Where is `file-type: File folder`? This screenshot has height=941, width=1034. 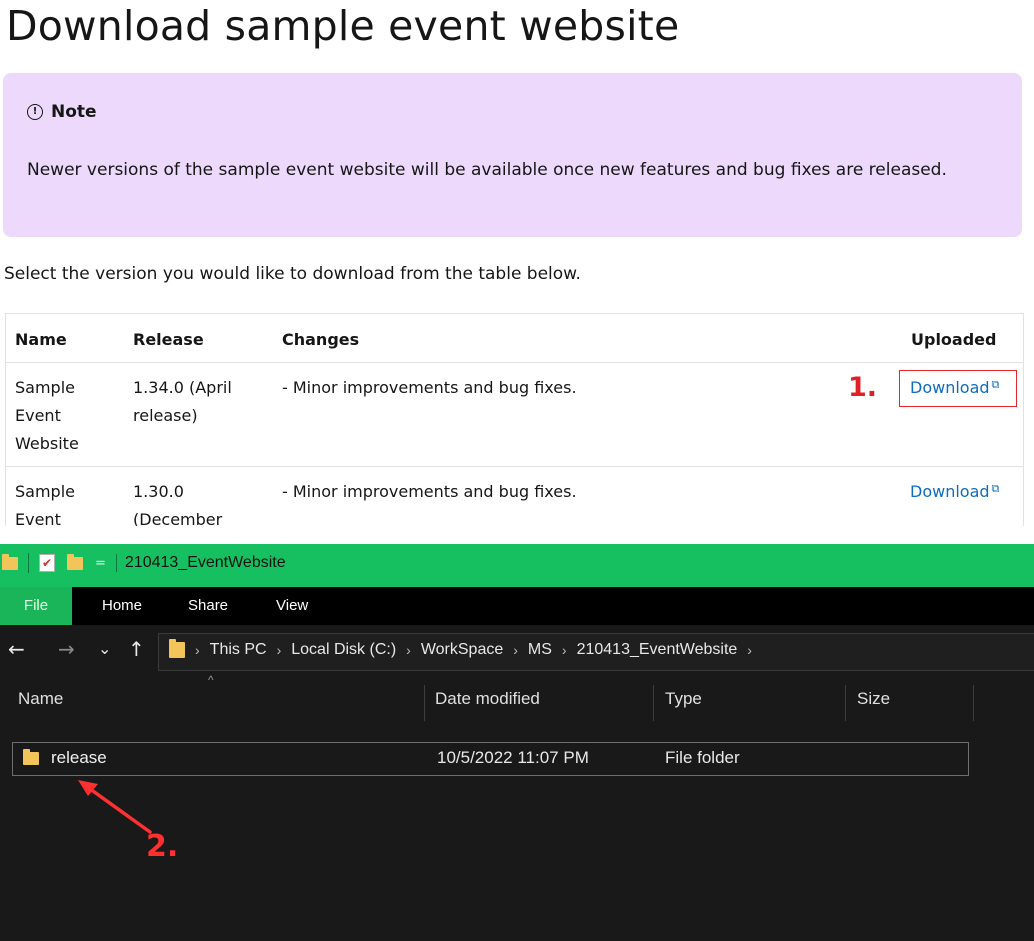 file-type: File folder is located at coordinates (702, 757).